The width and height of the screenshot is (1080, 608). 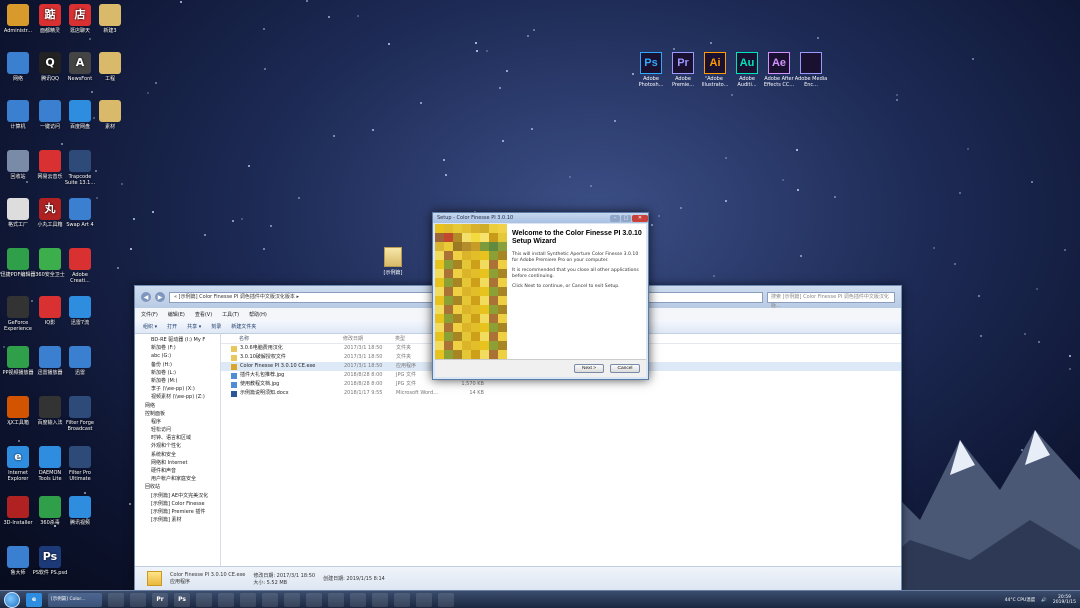 I want to click on nav-item: 外观和个性化, so click(x=177, y=446).